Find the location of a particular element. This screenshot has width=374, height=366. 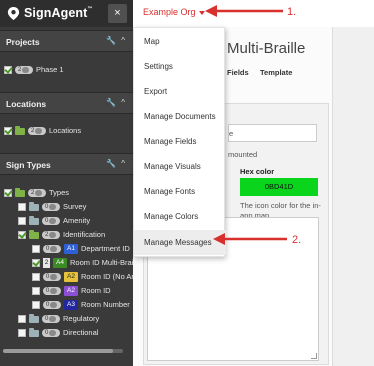

menu-item-settings: Settings is located at coordinates (158, 66).